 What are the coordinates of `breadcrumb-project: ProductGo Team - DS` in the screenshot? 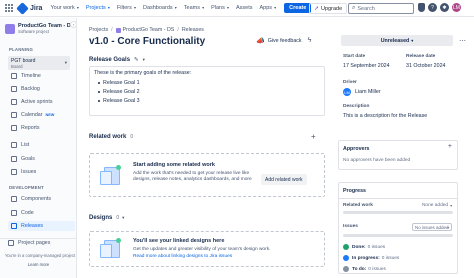 It's located at (149, 30).